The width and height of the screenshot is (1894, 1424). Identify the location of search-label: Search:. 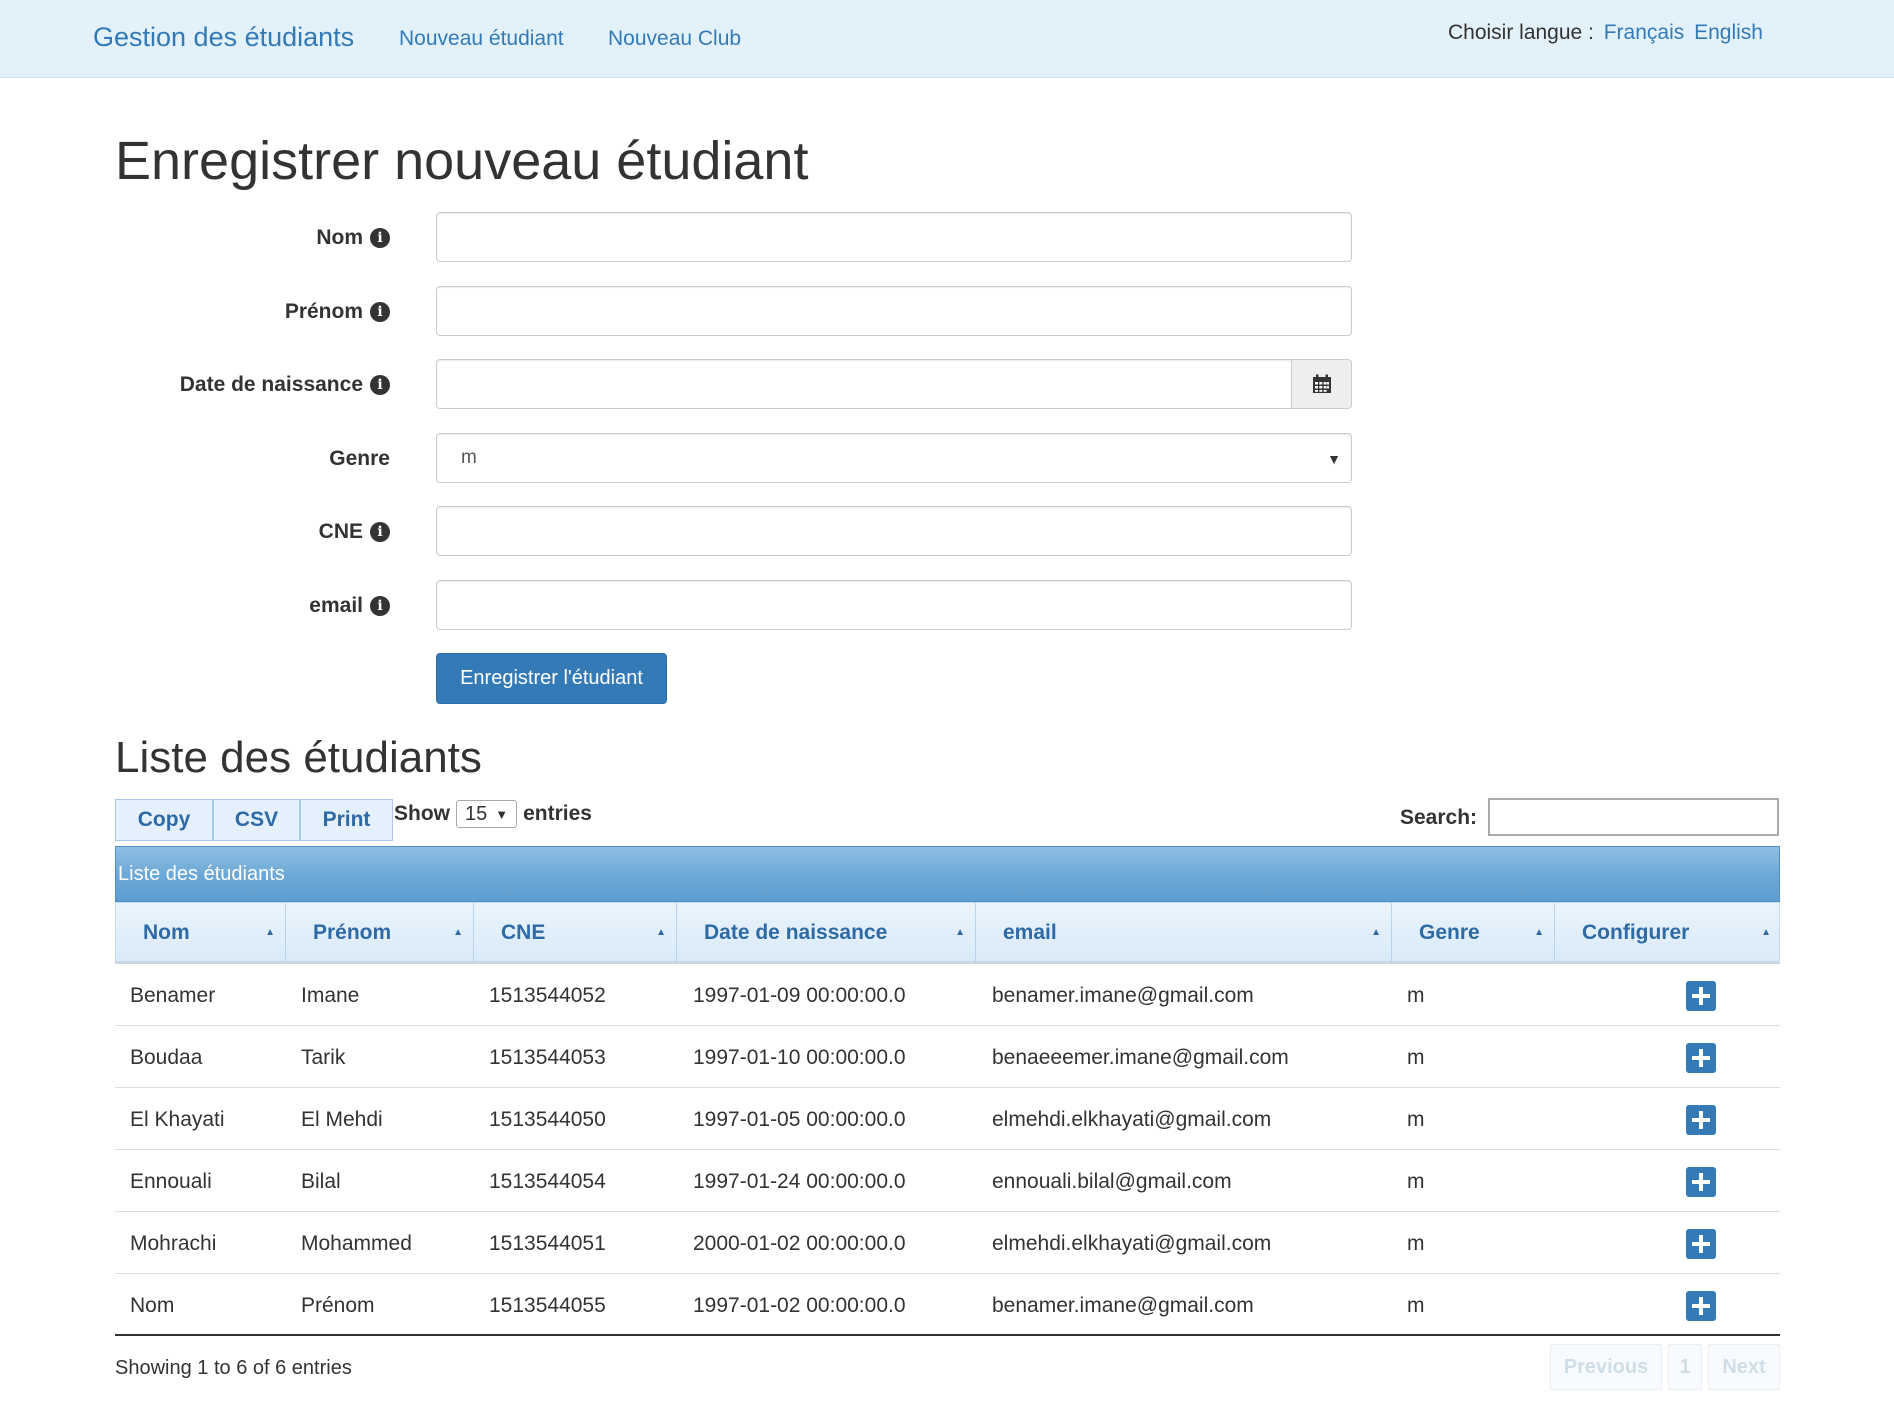
(1439, 817).